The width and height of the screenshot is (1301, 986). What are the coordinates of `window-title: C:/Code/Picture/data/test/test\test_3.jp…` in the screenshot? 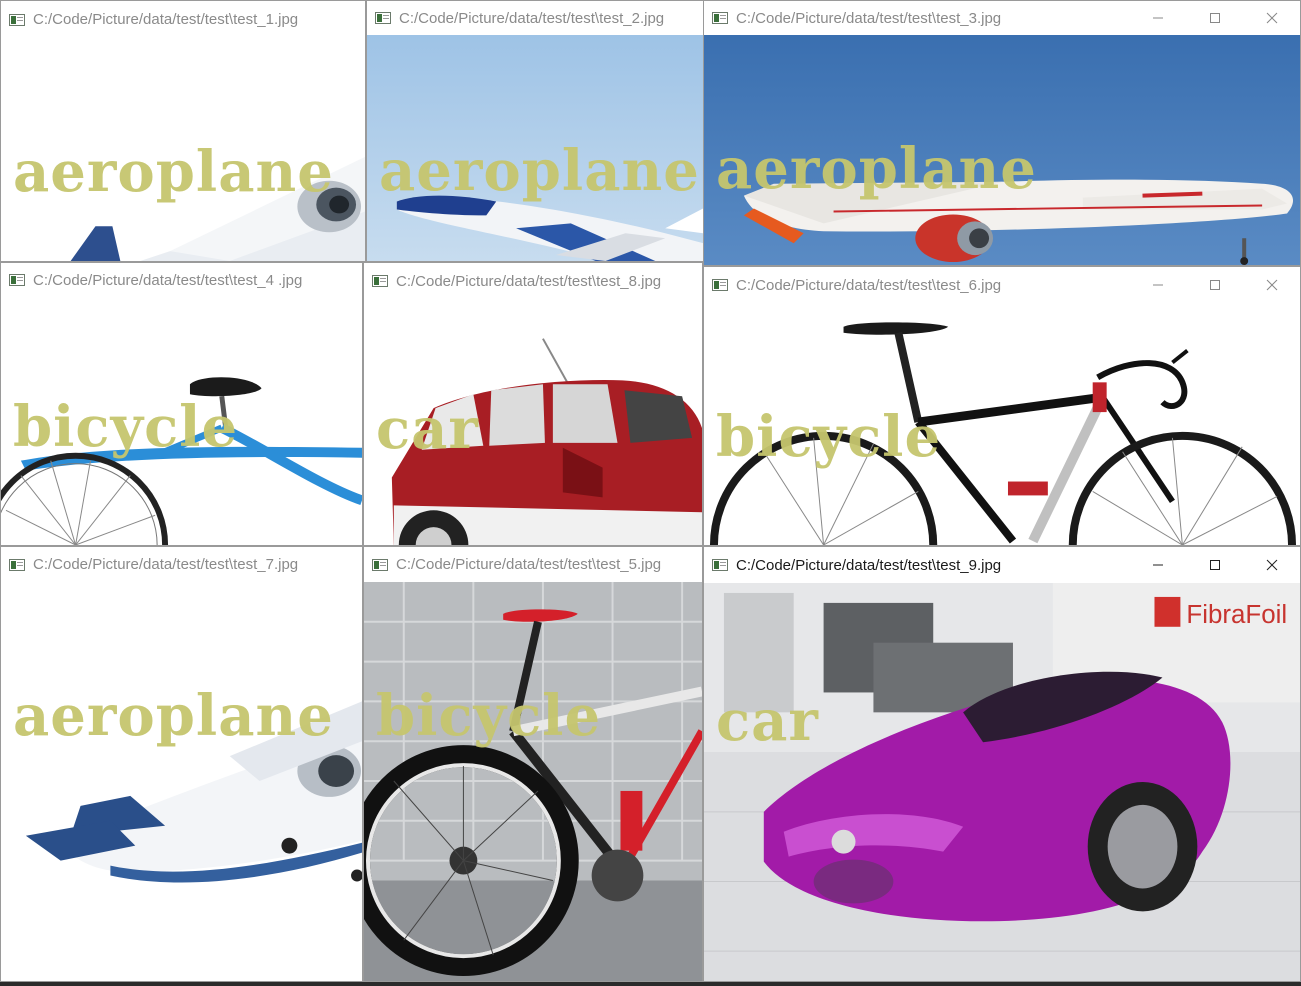 It's located at (869, 18).